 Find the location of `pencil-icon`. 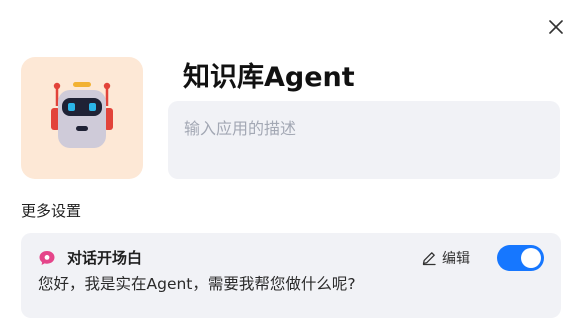

pencil-icon is located at coordinates (429, 259).